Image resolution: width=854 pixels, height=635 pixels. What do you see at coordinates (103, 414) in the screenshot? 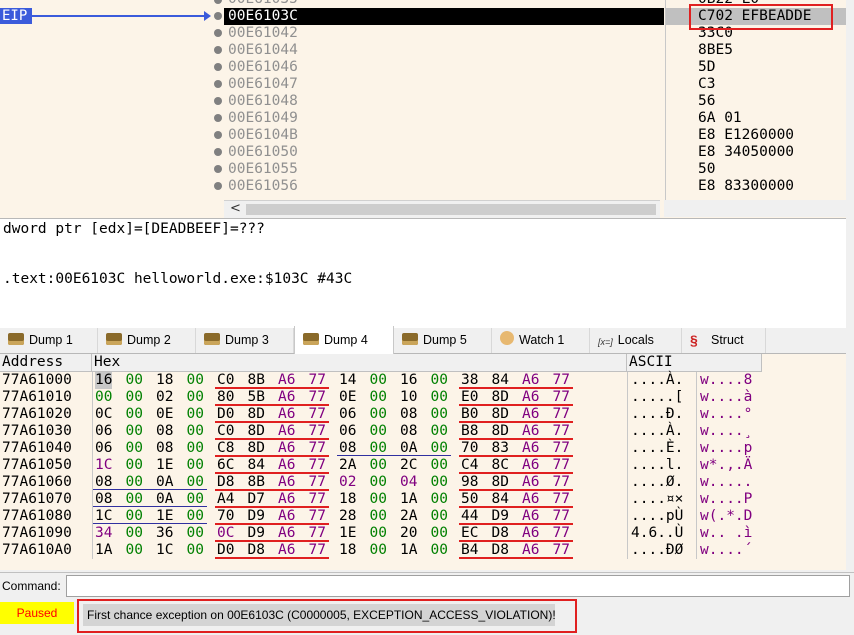
I see `hex-byte: 0C` at bounding box center [103, 414].